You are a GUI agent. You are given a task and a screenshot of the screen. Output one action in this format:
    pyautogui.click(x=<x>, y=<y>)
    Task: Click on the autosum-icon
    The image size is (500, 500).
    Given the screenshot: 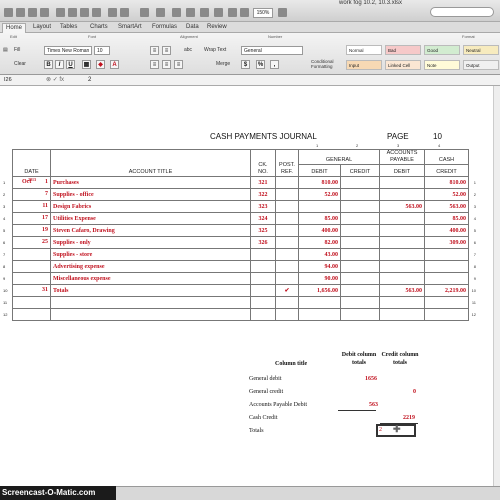 What is the action you would take?
    pyautogui.click(x=144, y=12)
    